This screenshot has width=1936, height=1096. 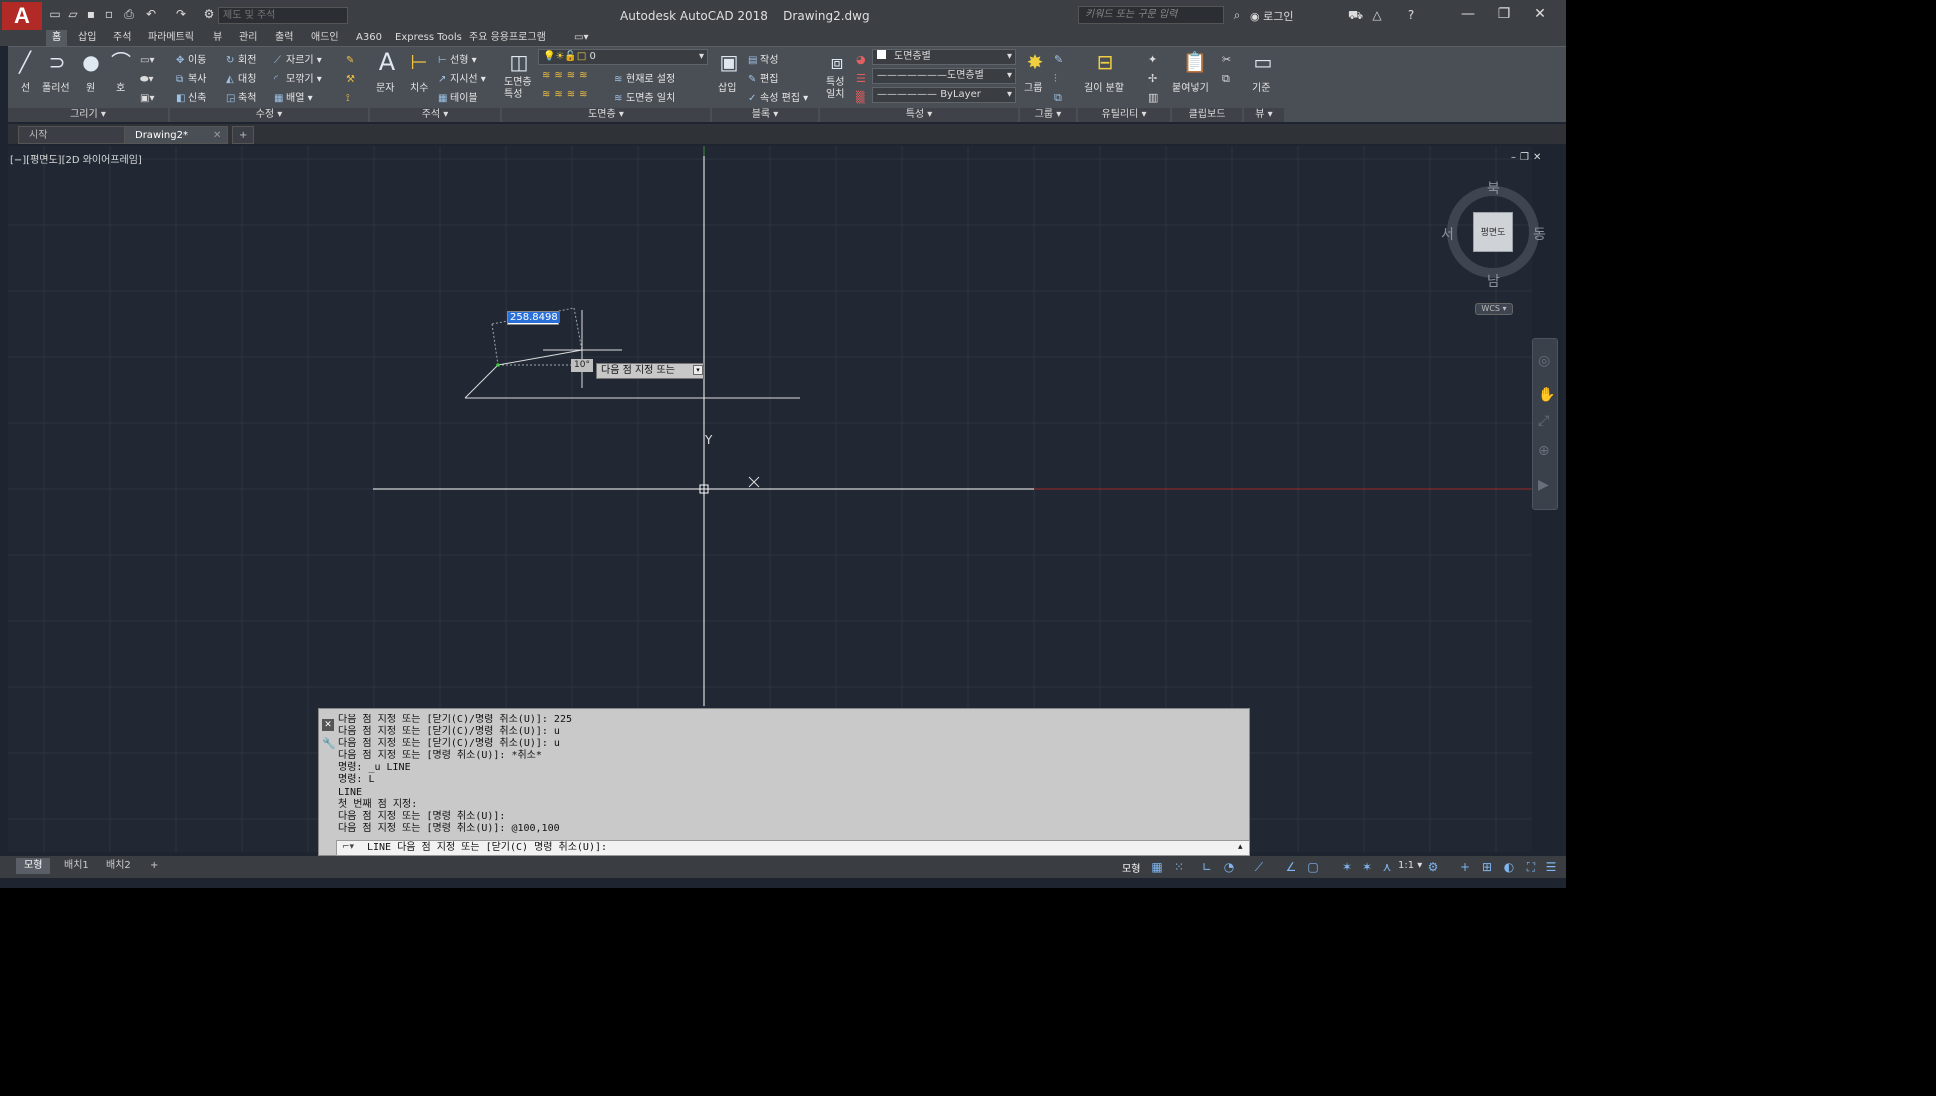 I want to click on dynamic-input-length: 258.8498, so click(x=533, y=318).